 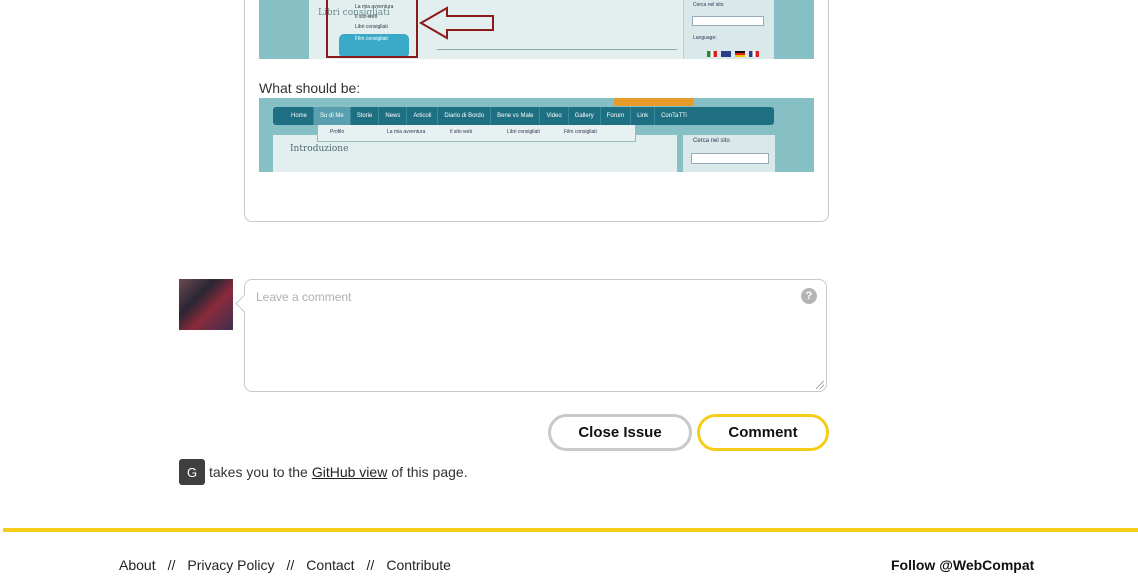 What do you see at coordinates (372, 29) in the screenshot?
I see `highlight-box` at bounding box center [372, 29].